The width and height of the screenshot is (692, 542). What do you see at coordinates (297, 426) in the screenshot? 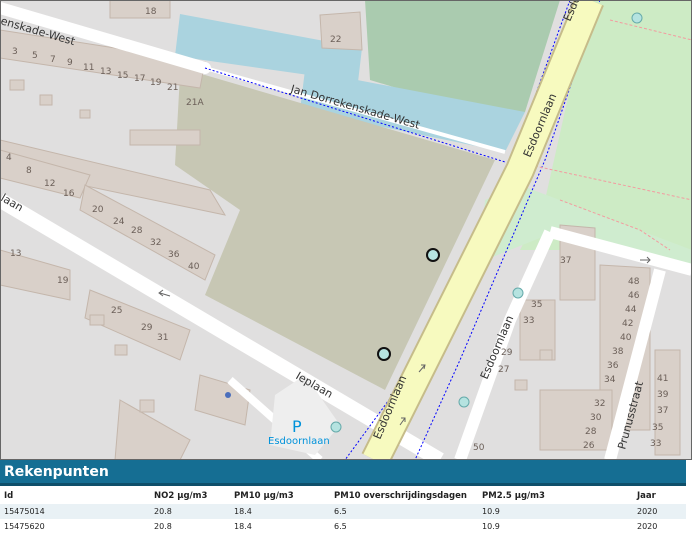
I see `parking-icon: P` at bounding box center [297, 426].